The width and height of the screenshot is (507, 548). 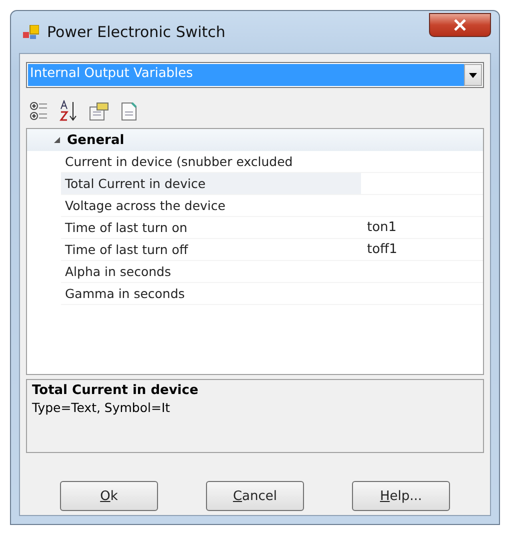 I want to click on expanded-icon, so click(x=57, y=140).